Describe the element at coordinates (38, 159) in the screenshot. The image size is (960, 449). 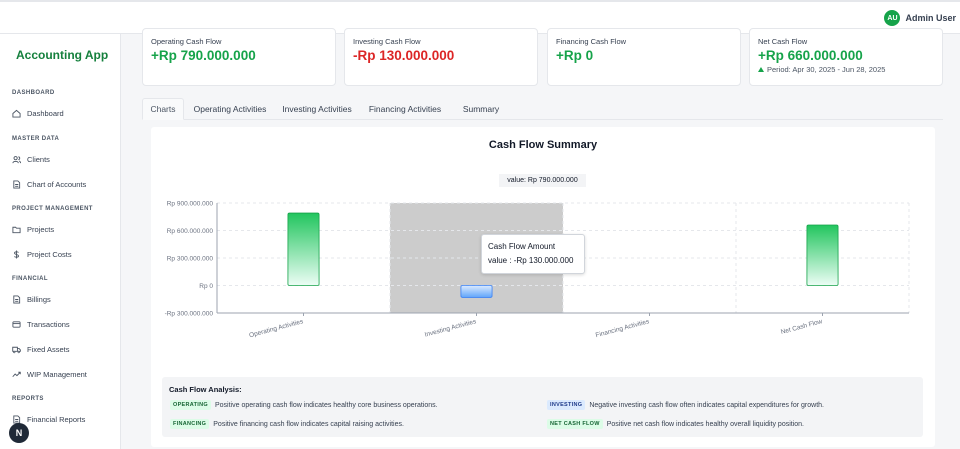
I see `sidebar-item-label: Clients` at that location.